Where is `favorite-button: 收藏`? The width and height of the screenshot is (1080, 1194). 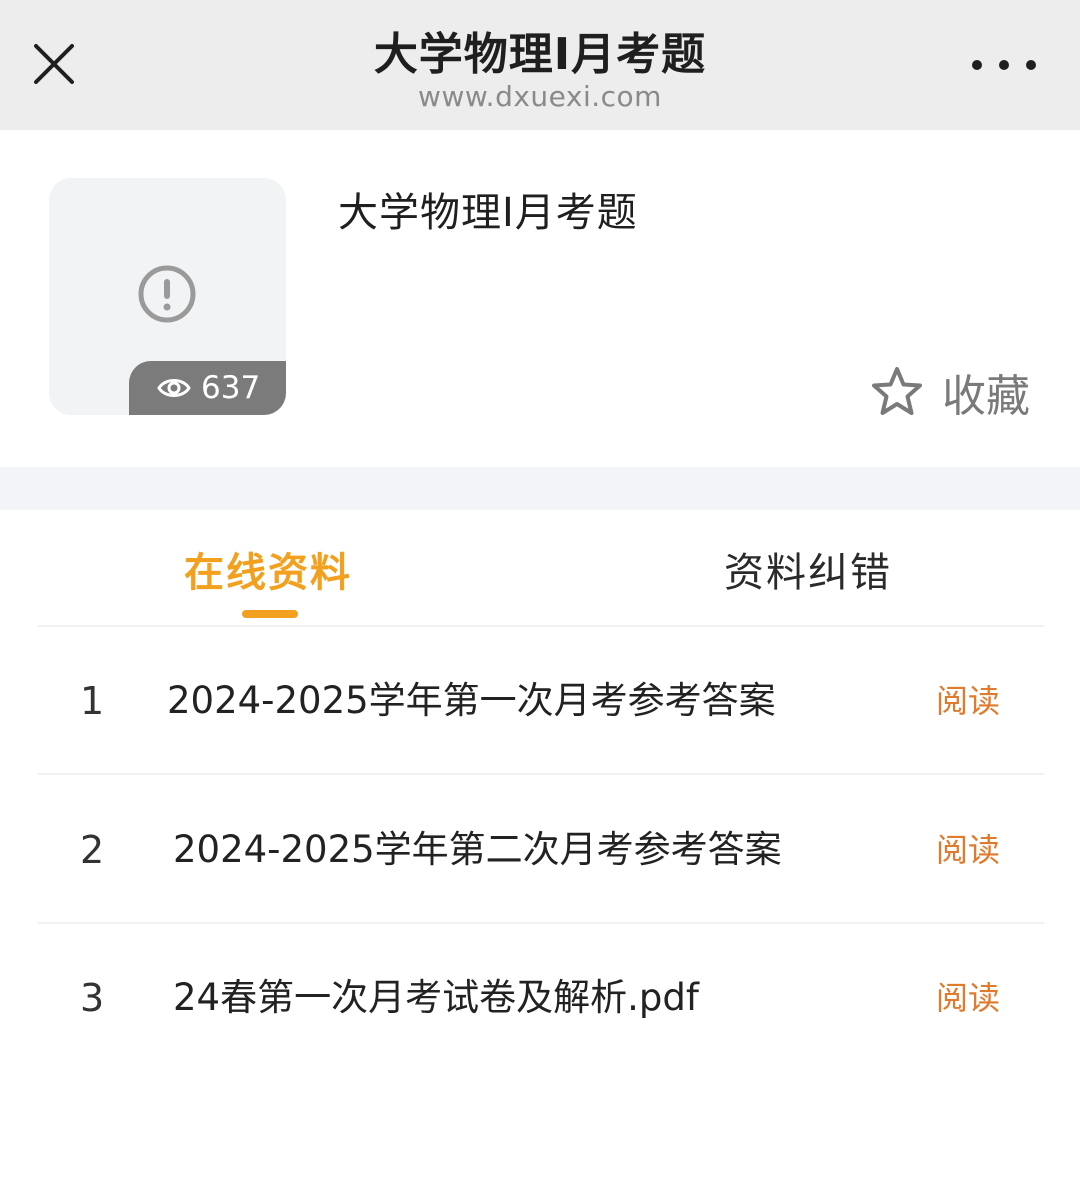 favorite-button: 收藏 is located at coordinates (950, 392).